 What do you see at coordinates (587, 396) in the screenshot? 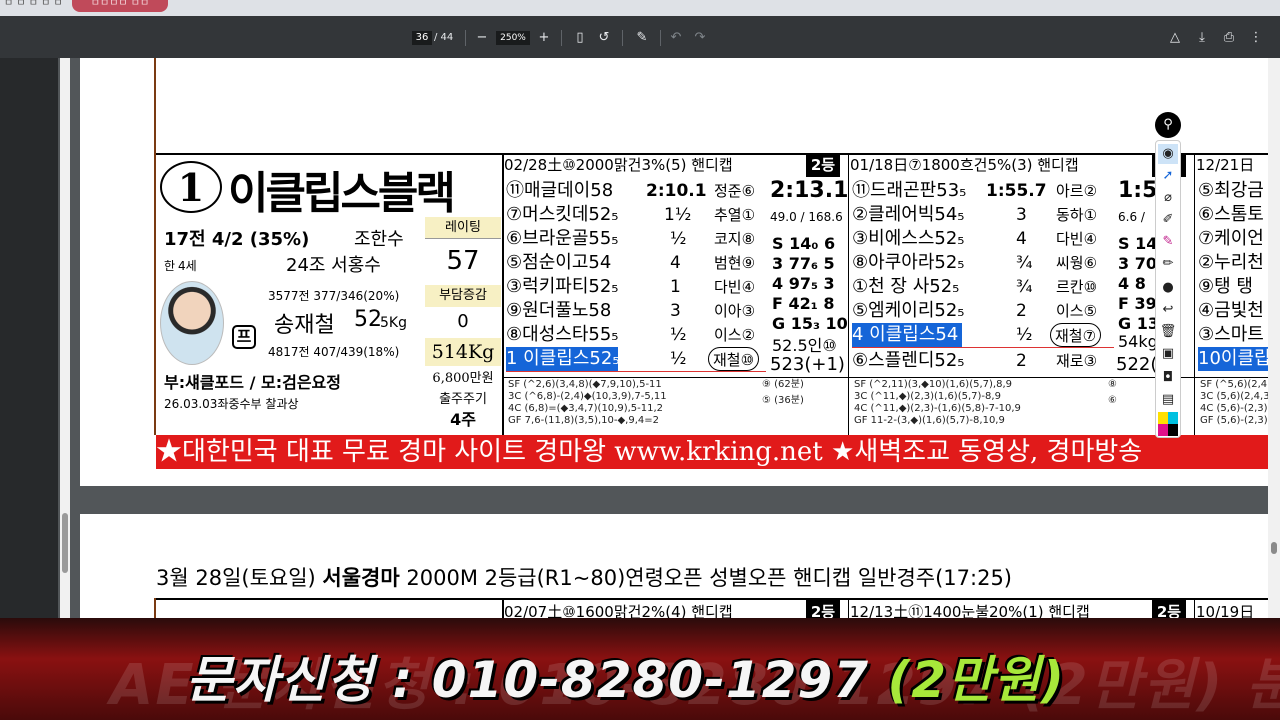
I see `sf-line: 3C (^6,8)-(2,4)◆(10,3,9),7-5,11` at bounding box center [587, 396].